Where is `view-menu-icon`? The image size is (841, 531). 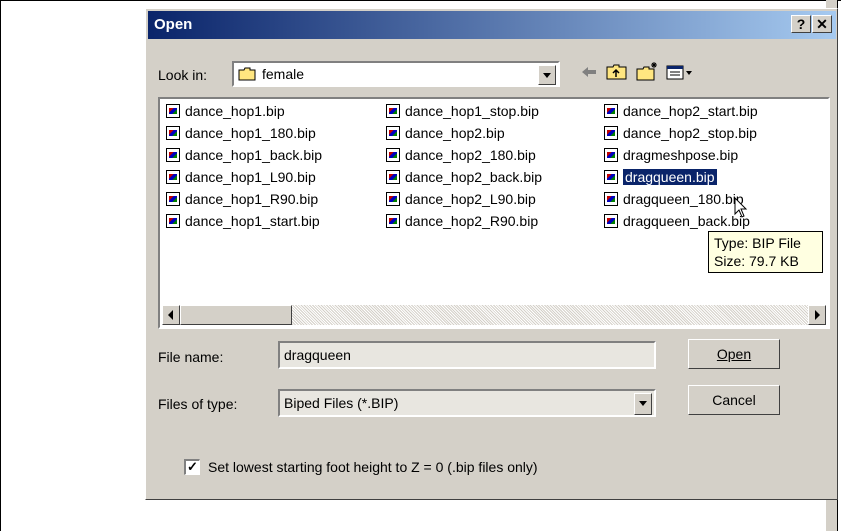
view-menu-icon is located at coordinates (680, 72).